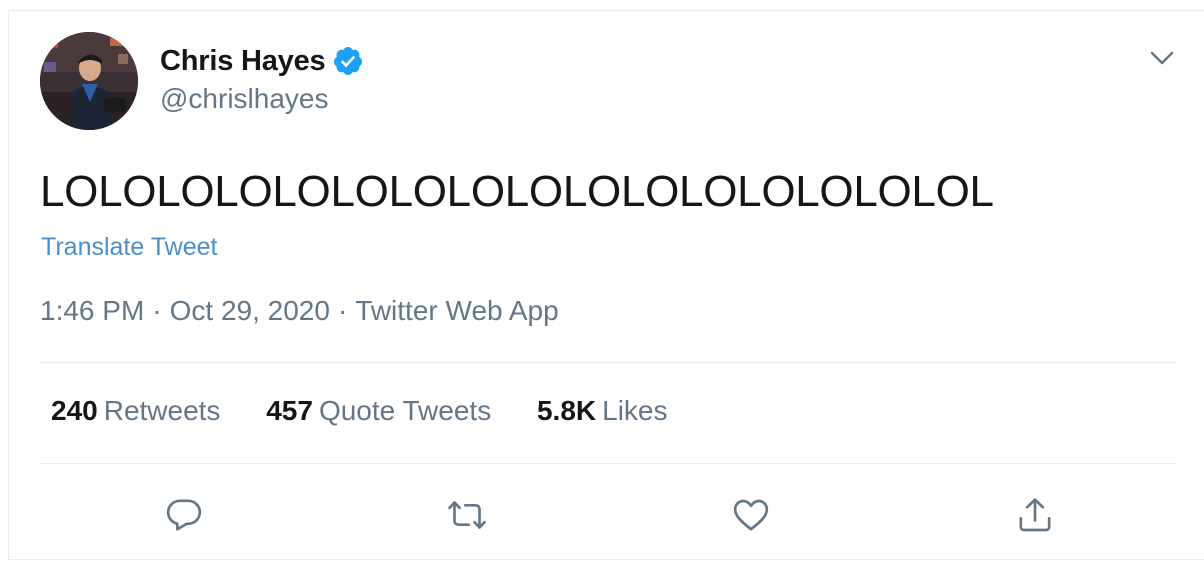 This screenshot has width=1204, height=562. I want to click on tweet-time: 1:46 PM, so click(92, 310).